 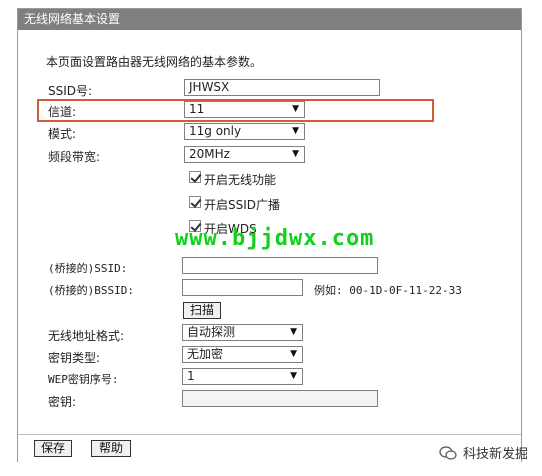 I want to click on wep-index-value: 1, so click(x=191, y=376).